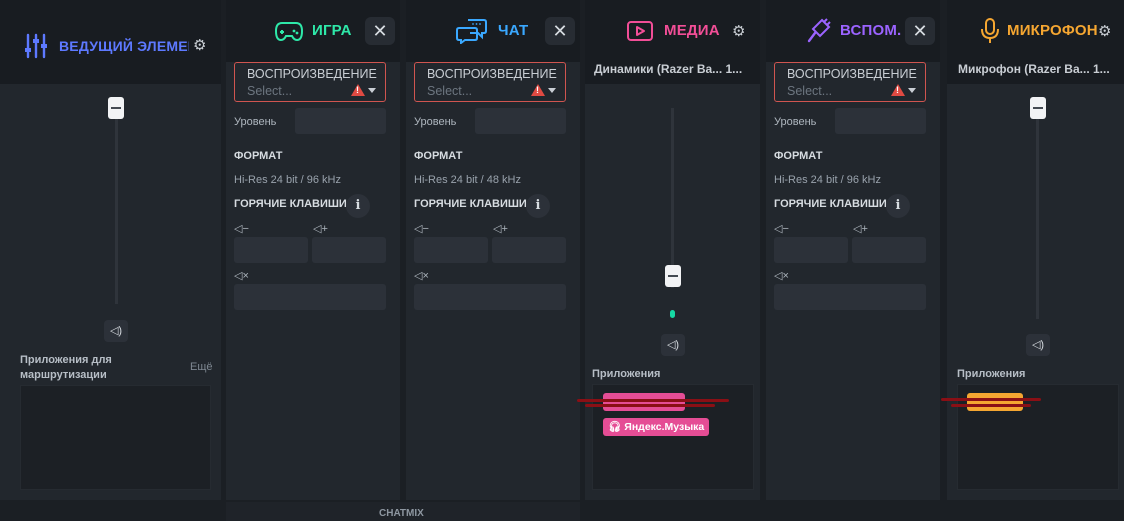 The width and height of the screenshot is (1124, 521). Describe the element at coordinates (1037, 211) in the screenshot. I see `mic-volume-track` at that location.